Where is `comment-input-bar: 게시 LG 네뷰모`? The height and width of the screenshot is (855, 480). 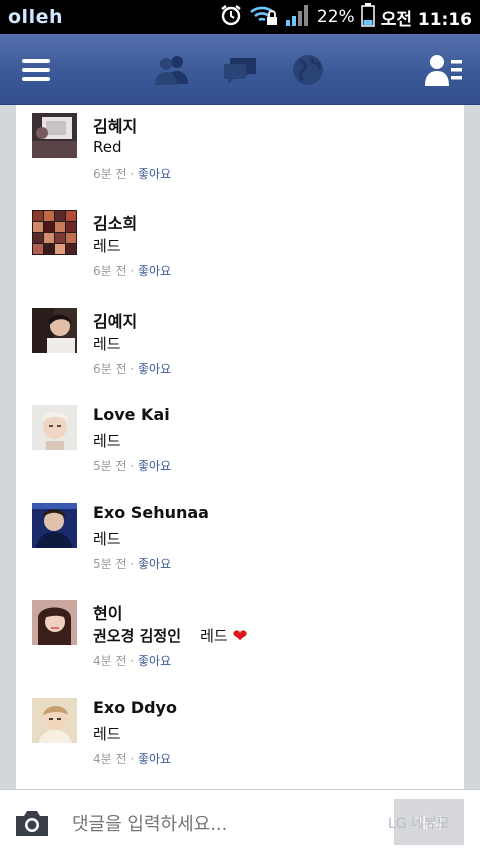
comment-input-bar: 게시 LG 네뷰모 is located at coordinates (240, 822).